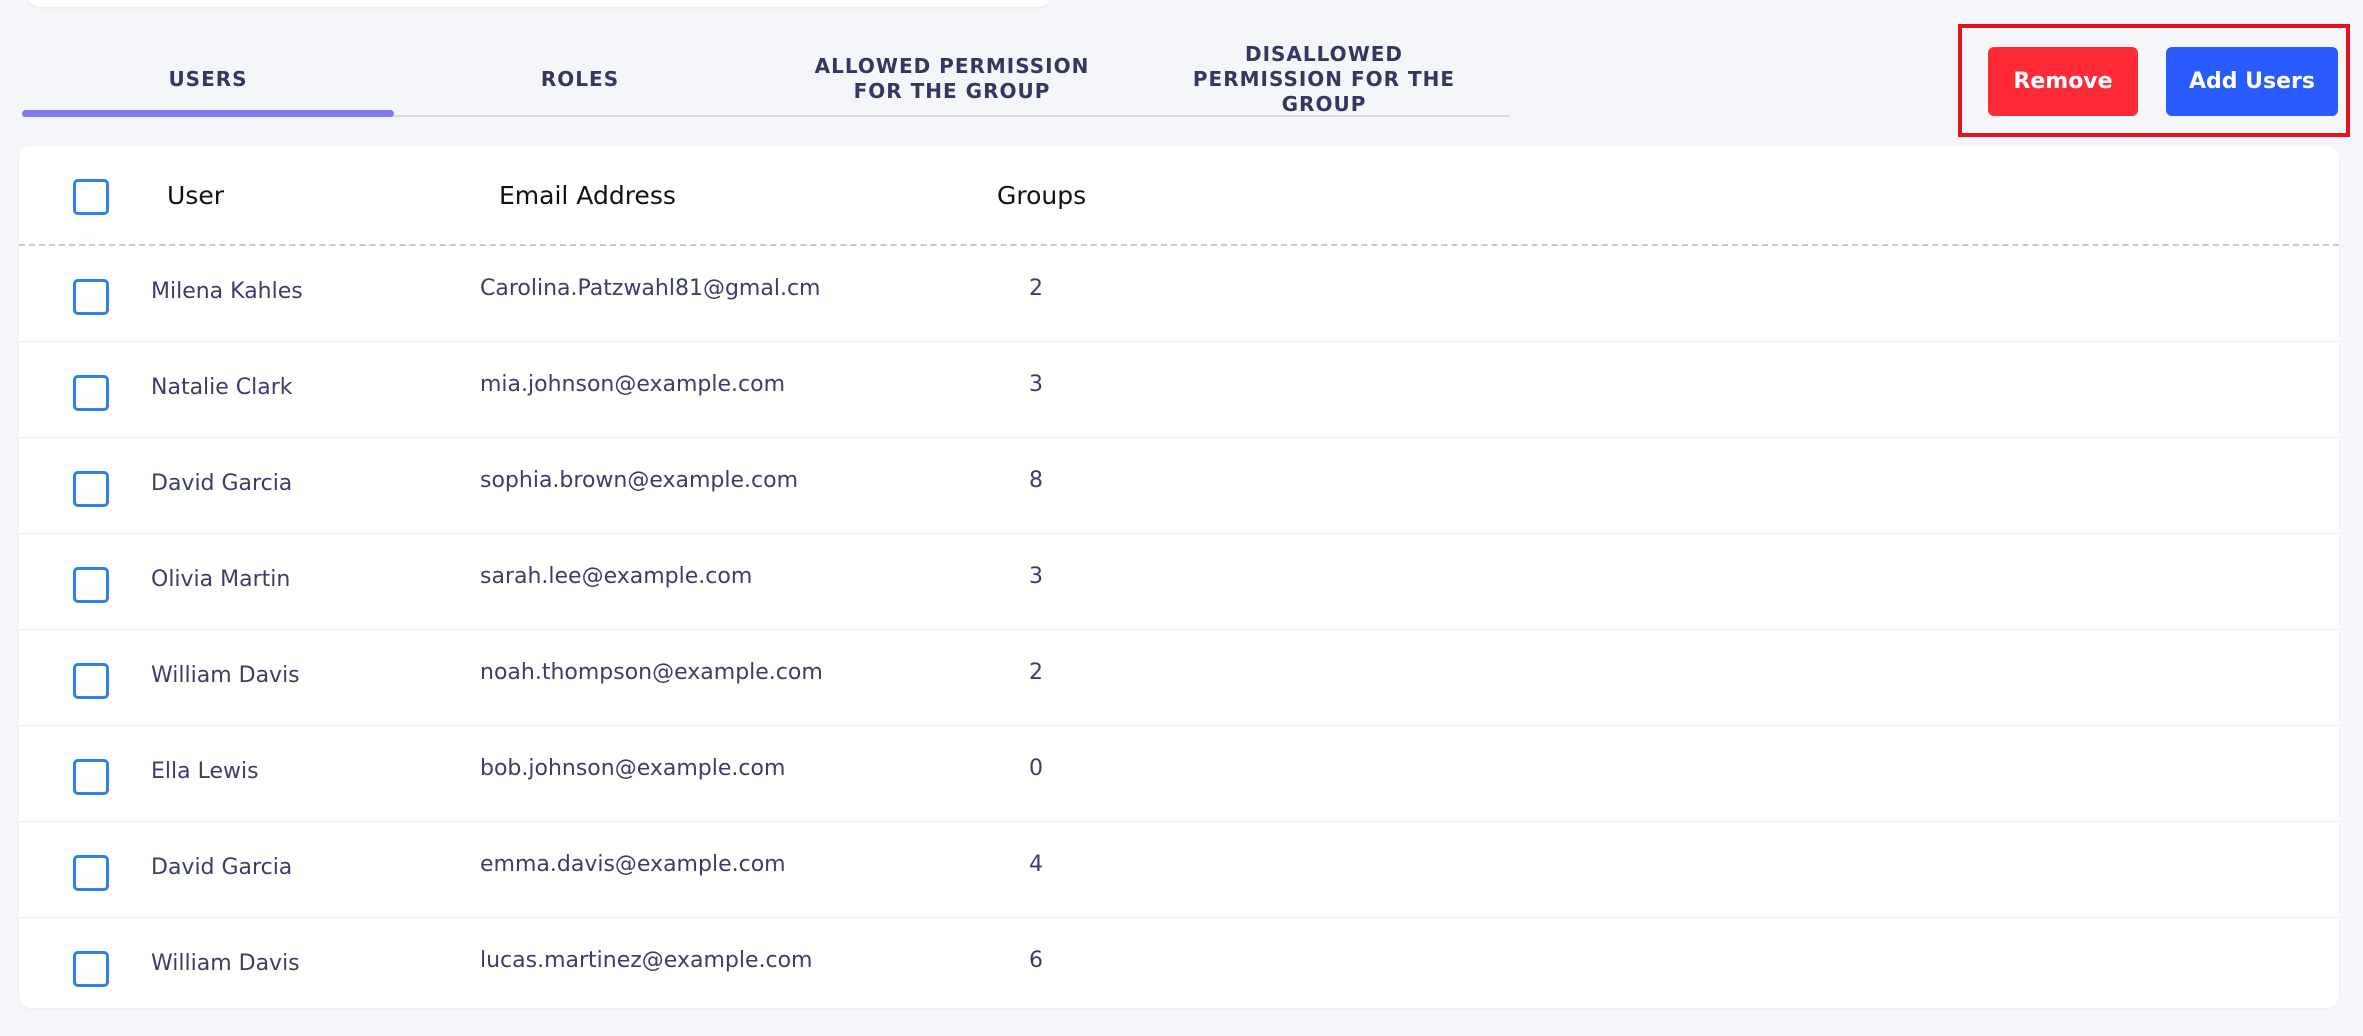 This screenshot has height=1036, width=2363. Describe the element at coordinates (1036, 960) in the screenshot. I see `user-group-count: 6` at that location.